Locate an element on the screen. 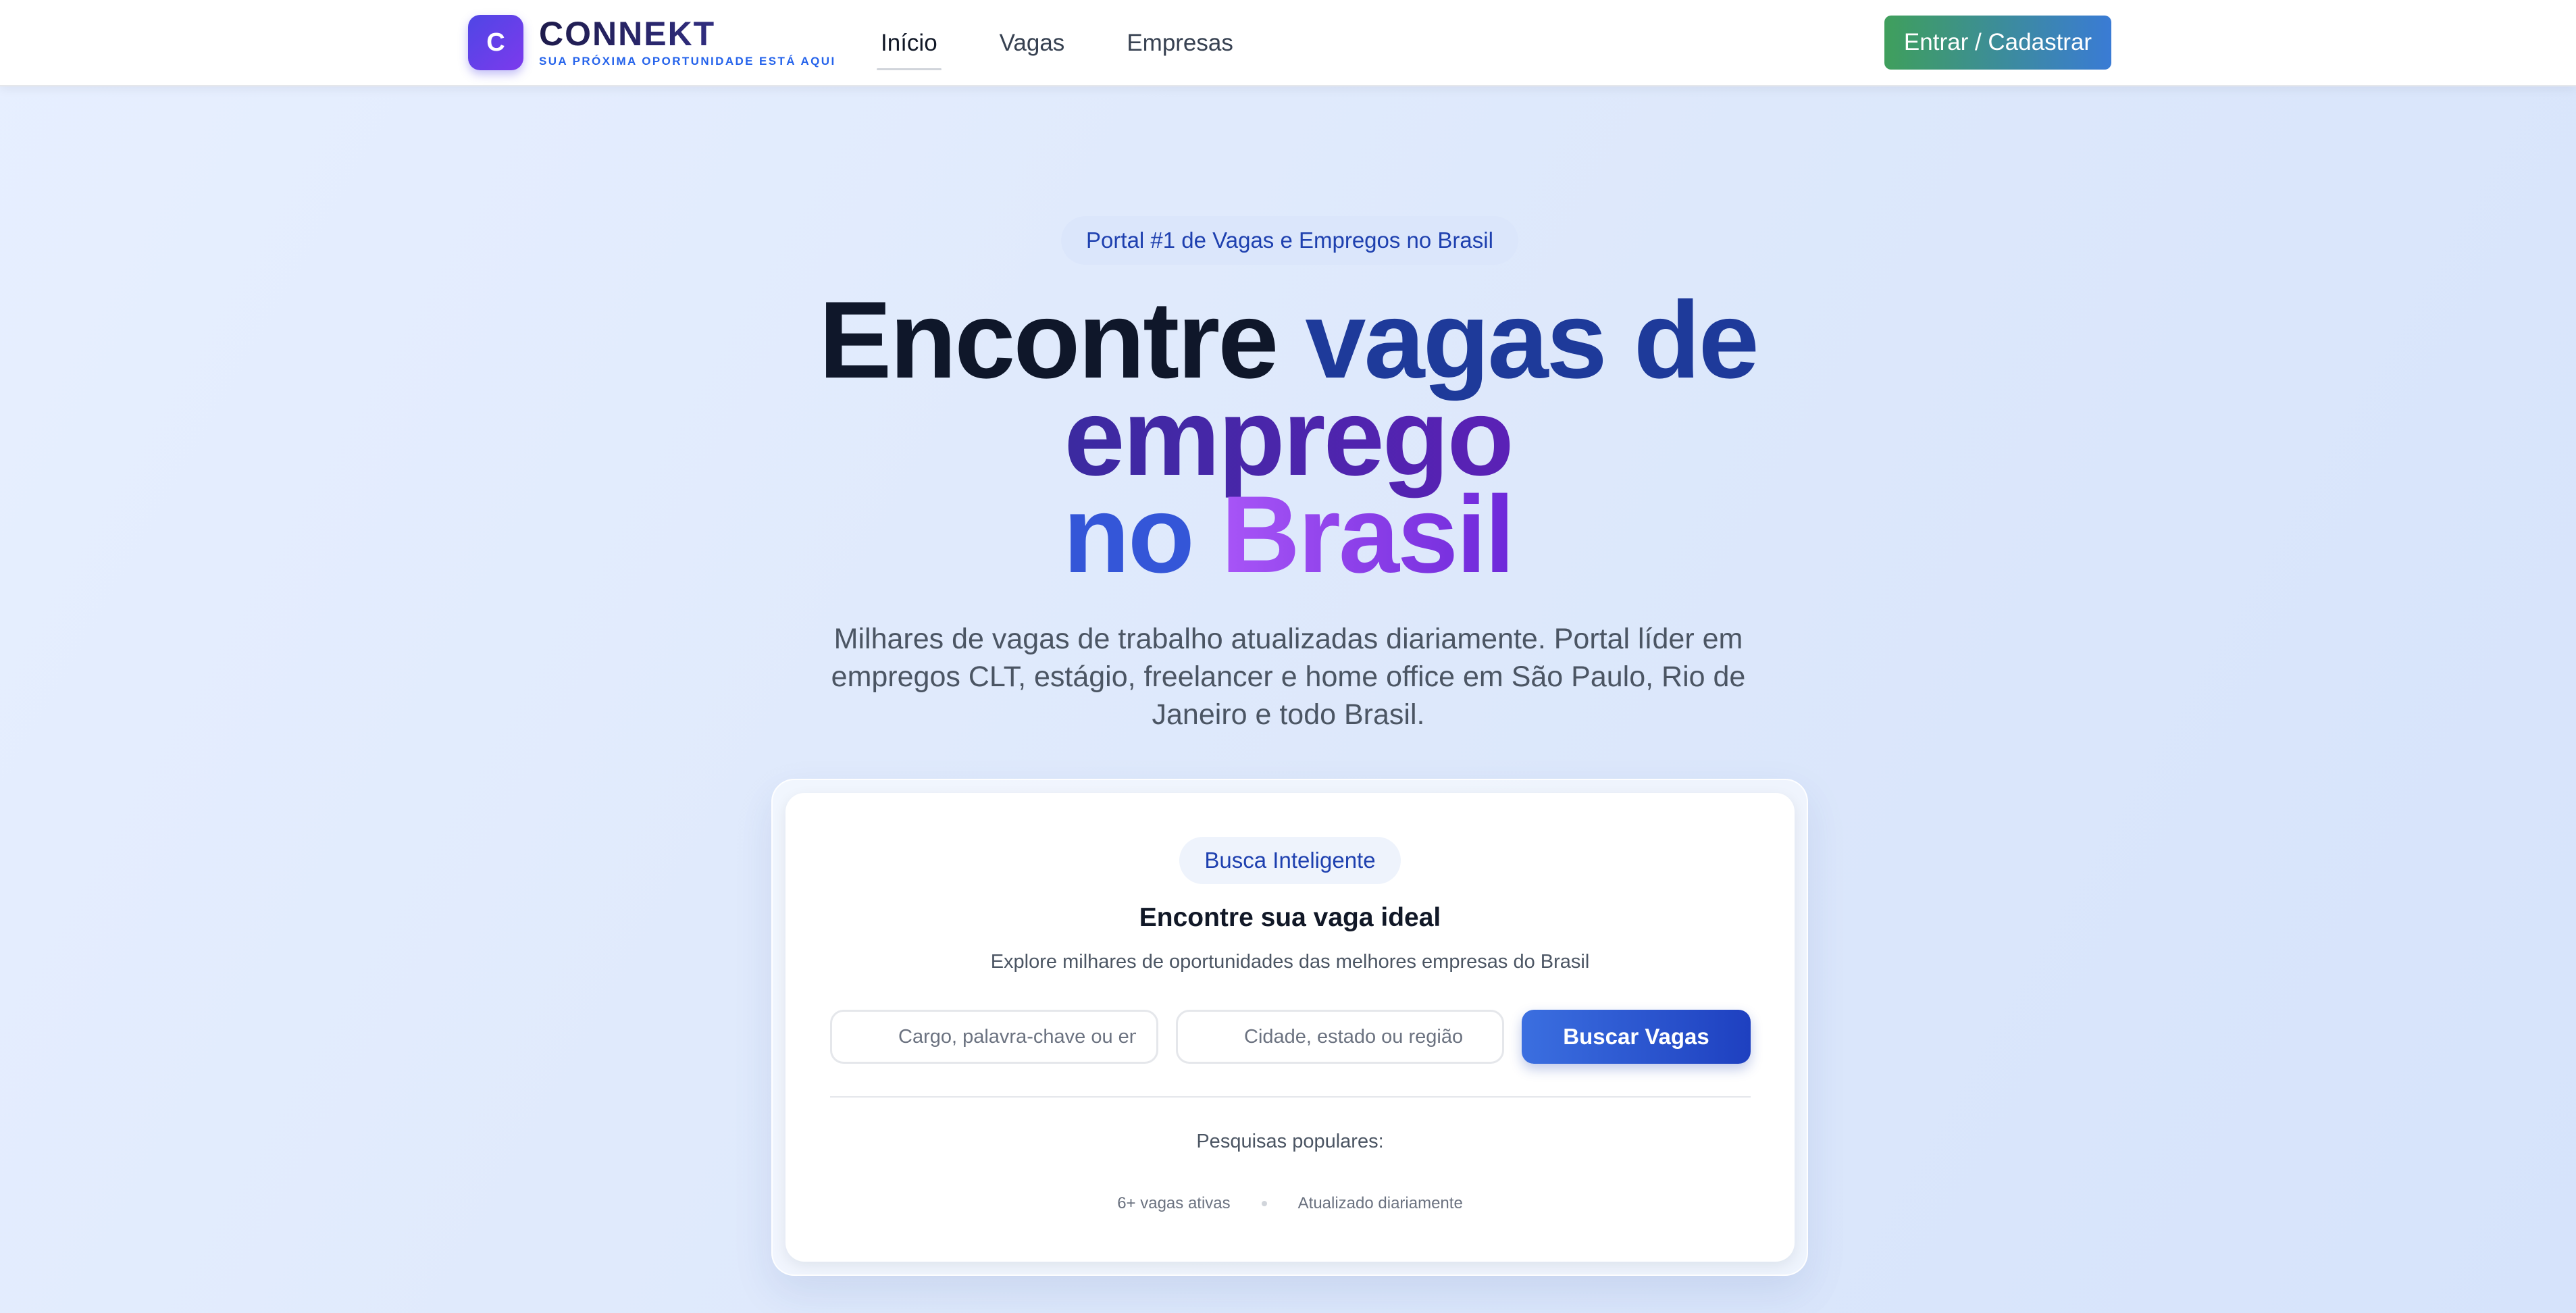 The width and height of the screenshot is (2576, 1313). brand-name: CONNEKT is located at coordinates (687, 34).